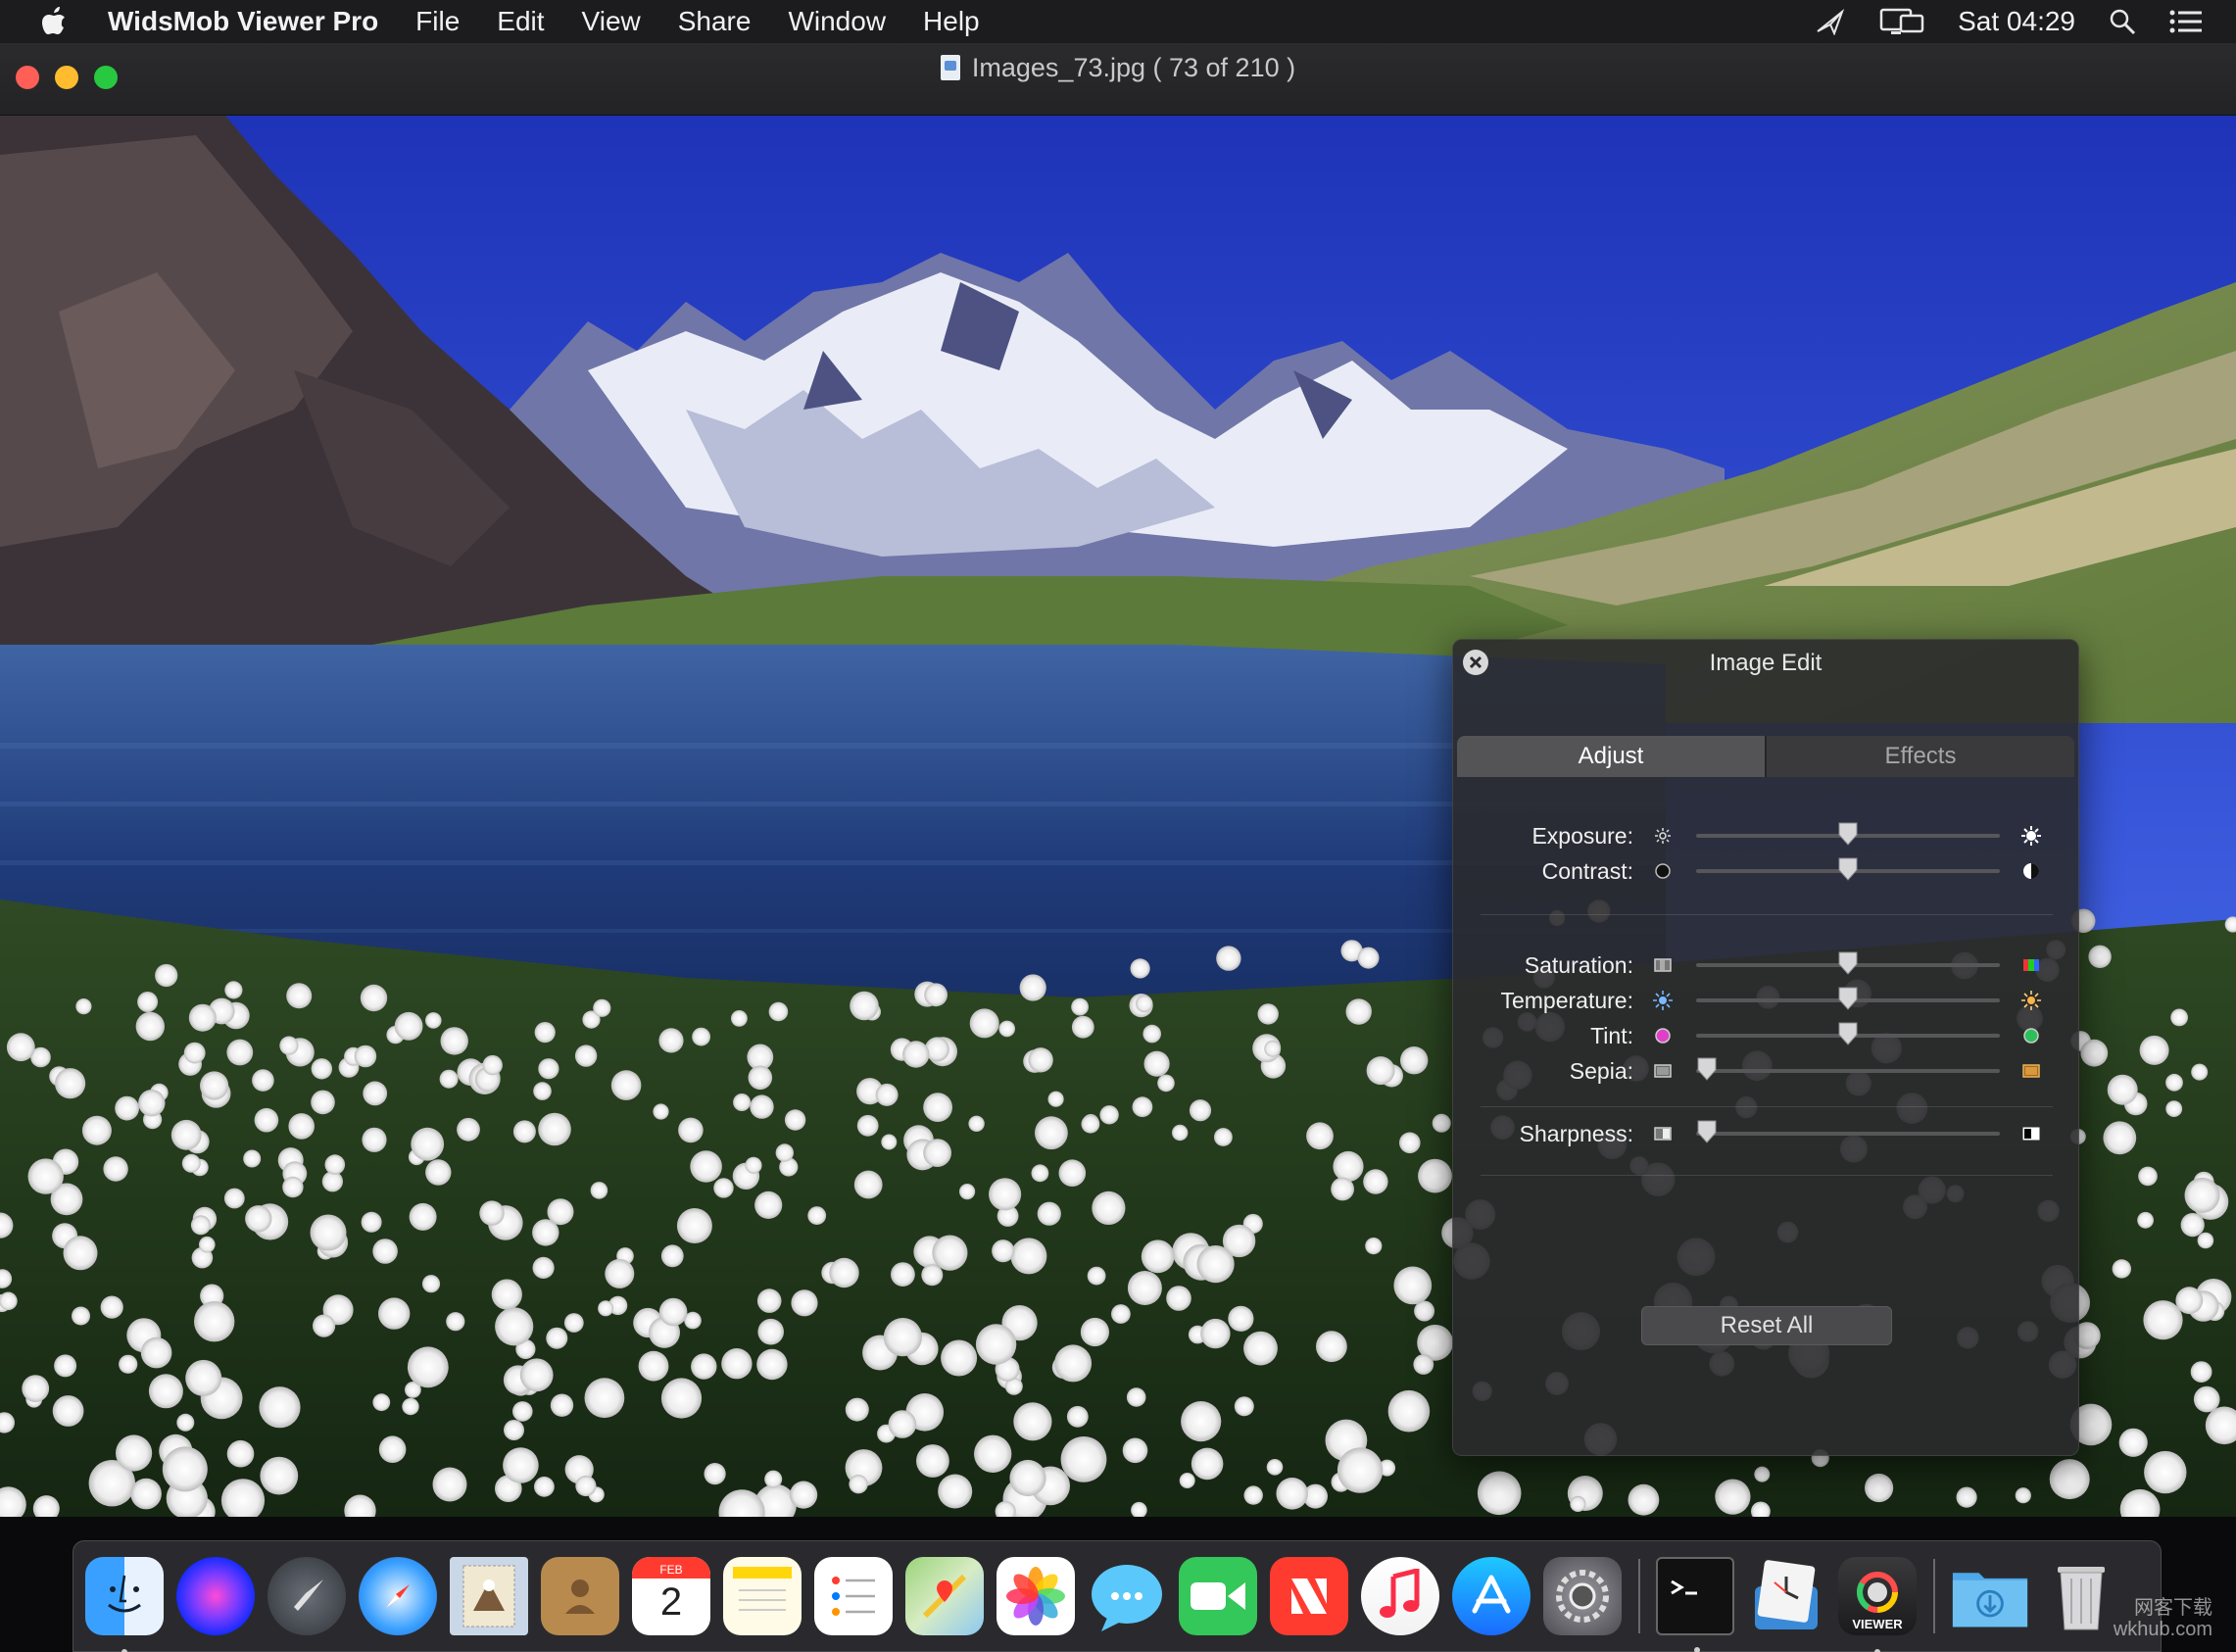  Describe the element at coordinates (1663, 1001) in the screenshot. I see `temperature-cool-icon` at that location.